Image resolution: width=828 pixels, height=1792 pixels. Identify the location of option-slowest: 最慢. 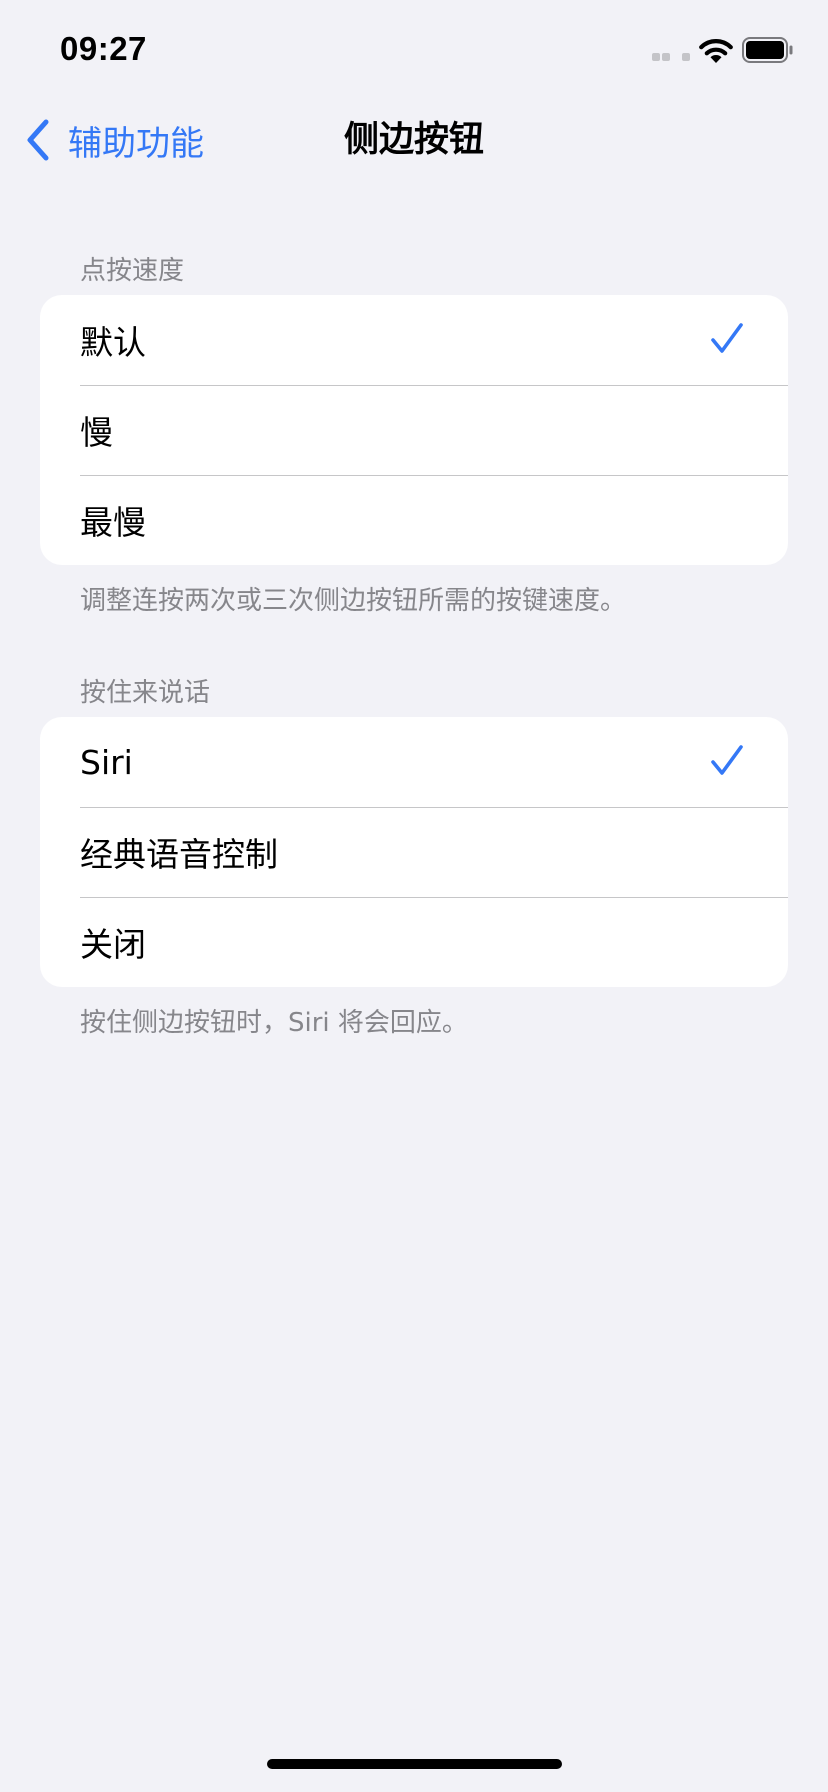
(414, 520).